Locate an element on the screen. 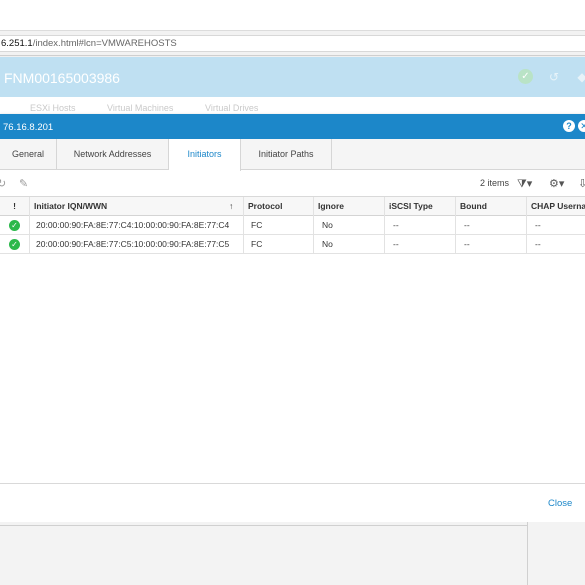 This screenshot has width=585, height=585. url-host: 6.251.1 is located at coordinates (17, 43).